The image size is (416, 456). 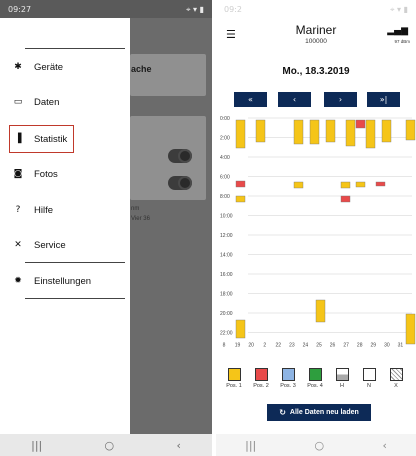 I want to click on legend-item: Pos. 4, so click(x=315, y=378).